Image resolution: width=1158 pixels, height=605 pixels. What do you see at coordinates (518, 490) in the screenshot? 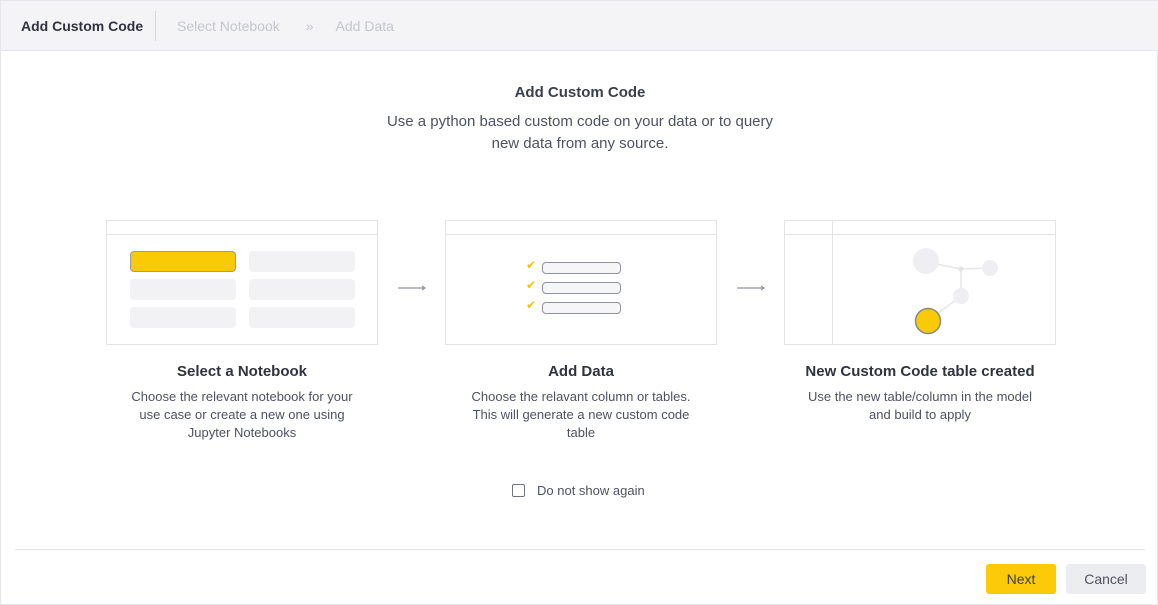
I see `checkbox-icon` at bounding box center [518, 490].